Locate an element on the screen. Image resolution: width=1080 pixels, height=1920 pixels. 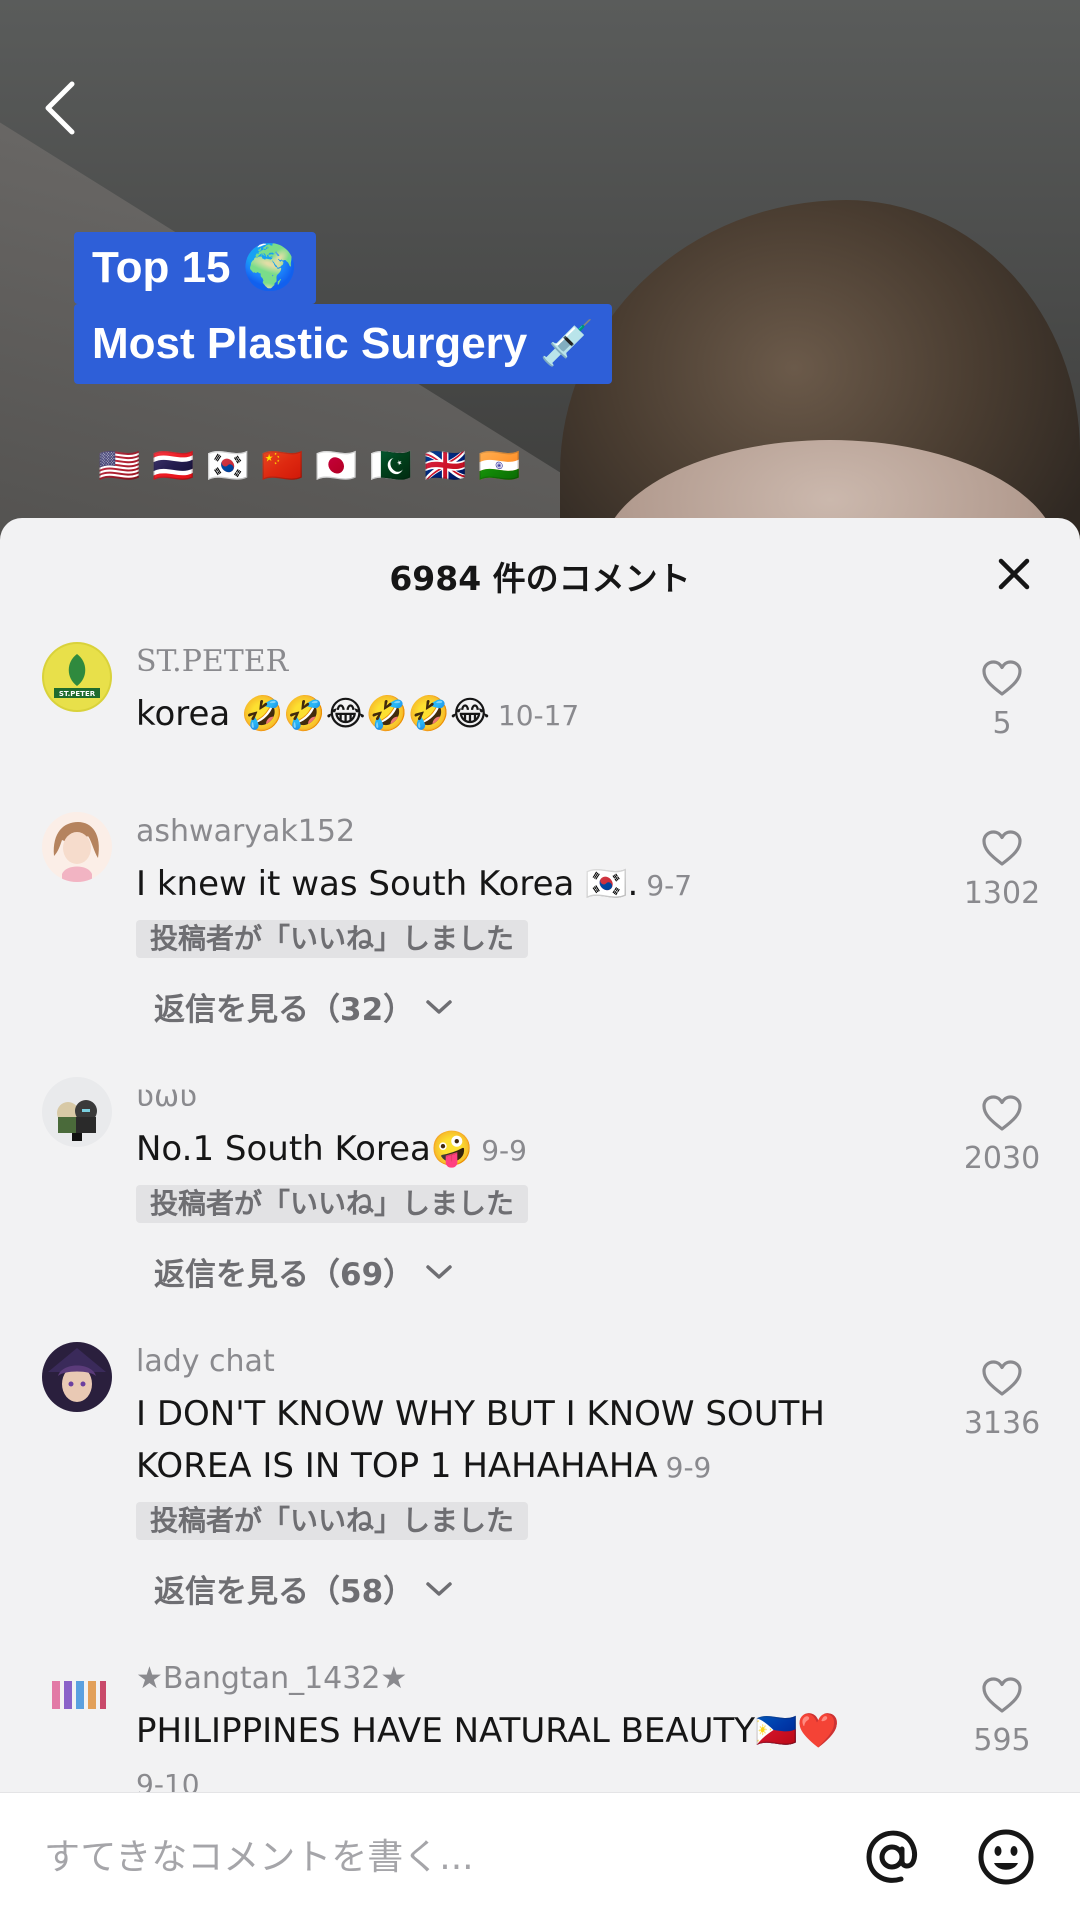
comment-body: No.1 South Korea🤪 is located at coordinates (305, 1149).